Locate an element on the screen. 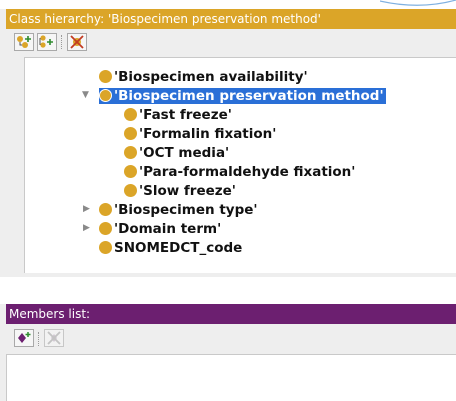 Image resolution: width=456 pixels, height=401 pixels. tree-item-formalin-fixation: 'Formalin fixation' is located at coordinates (200, 133).